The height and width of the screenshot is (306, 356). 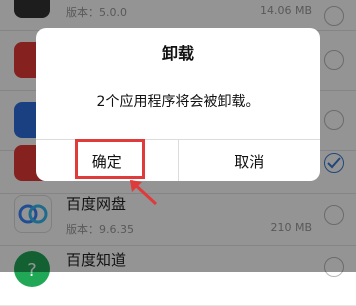 What do you see at coordinates (177, 53) in the screenshot?
I see `dialog-title: 卸载` at bounding box center [177, 53].